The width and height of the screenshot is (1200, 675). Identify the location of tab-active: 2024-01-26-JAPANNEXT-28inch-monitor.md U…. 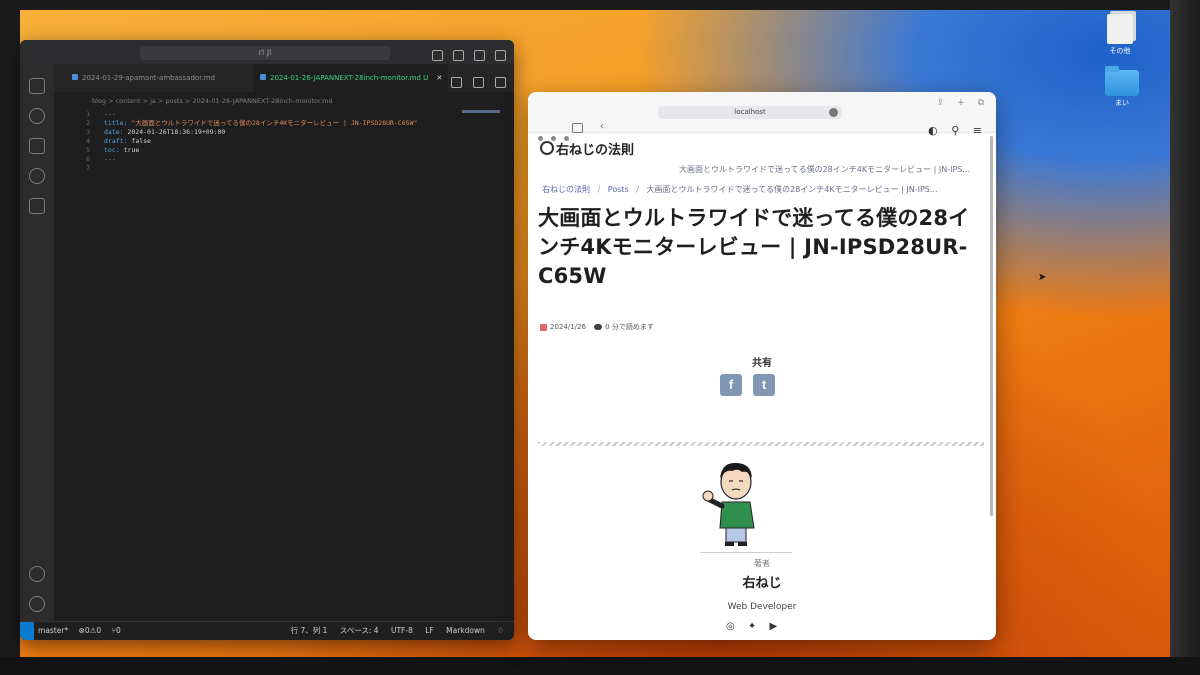
(351, 78).